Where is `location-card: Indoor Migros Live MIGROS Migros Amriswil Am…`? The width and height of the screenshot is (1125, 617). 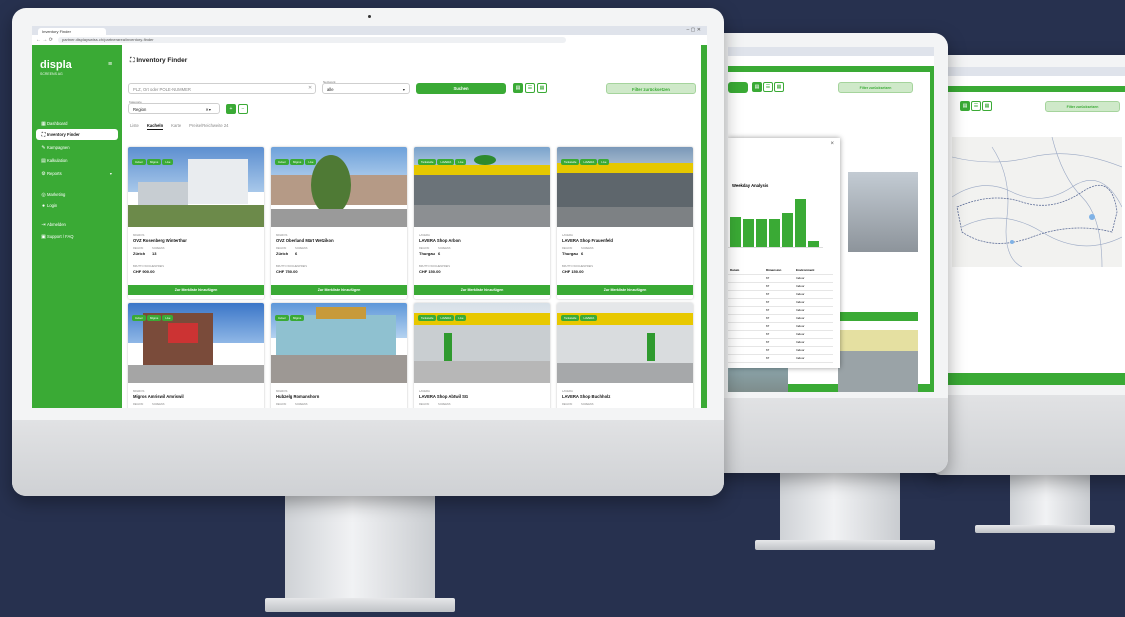 location-card: Indoor Migros Live MIGROS Migros Amriswil Am… is located at coordinates (196, 355).